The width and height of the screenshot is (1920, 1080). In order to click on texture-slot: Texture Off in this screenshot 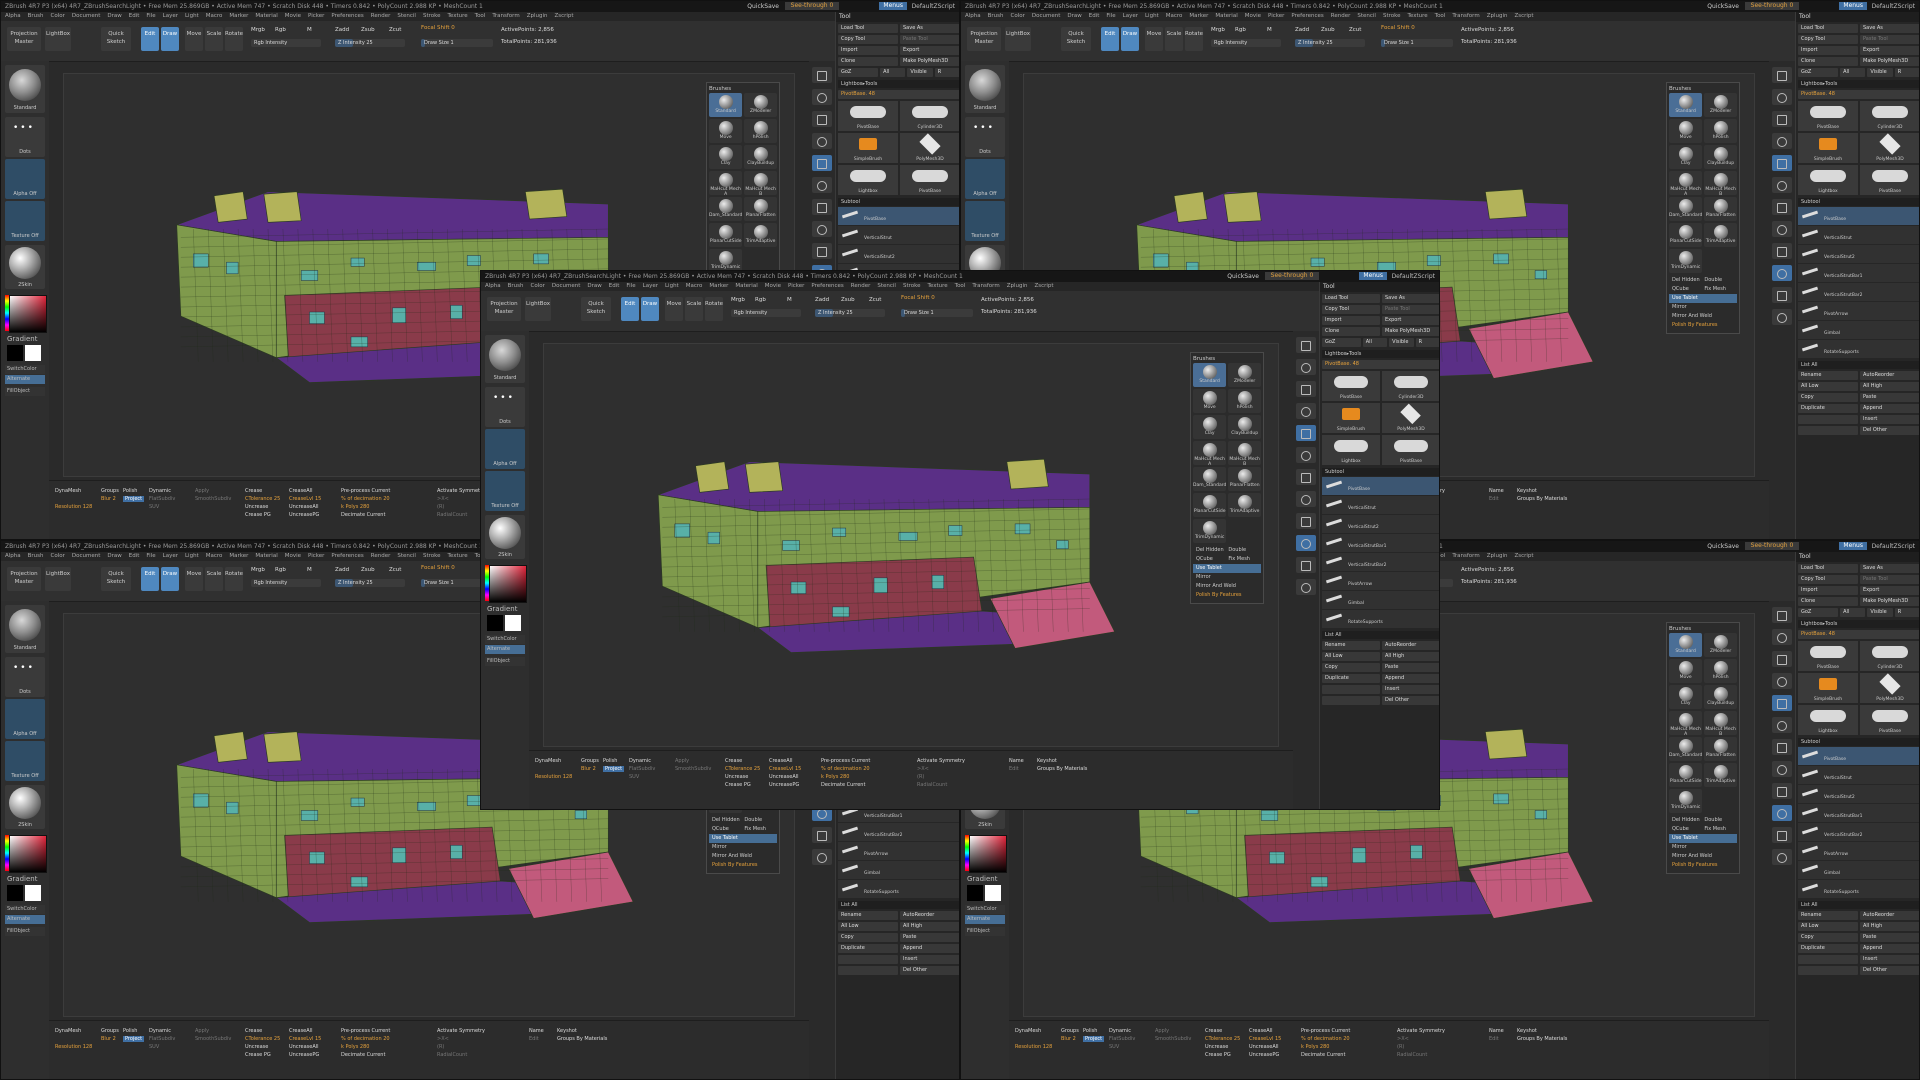, I will do `click(25, 221)`.